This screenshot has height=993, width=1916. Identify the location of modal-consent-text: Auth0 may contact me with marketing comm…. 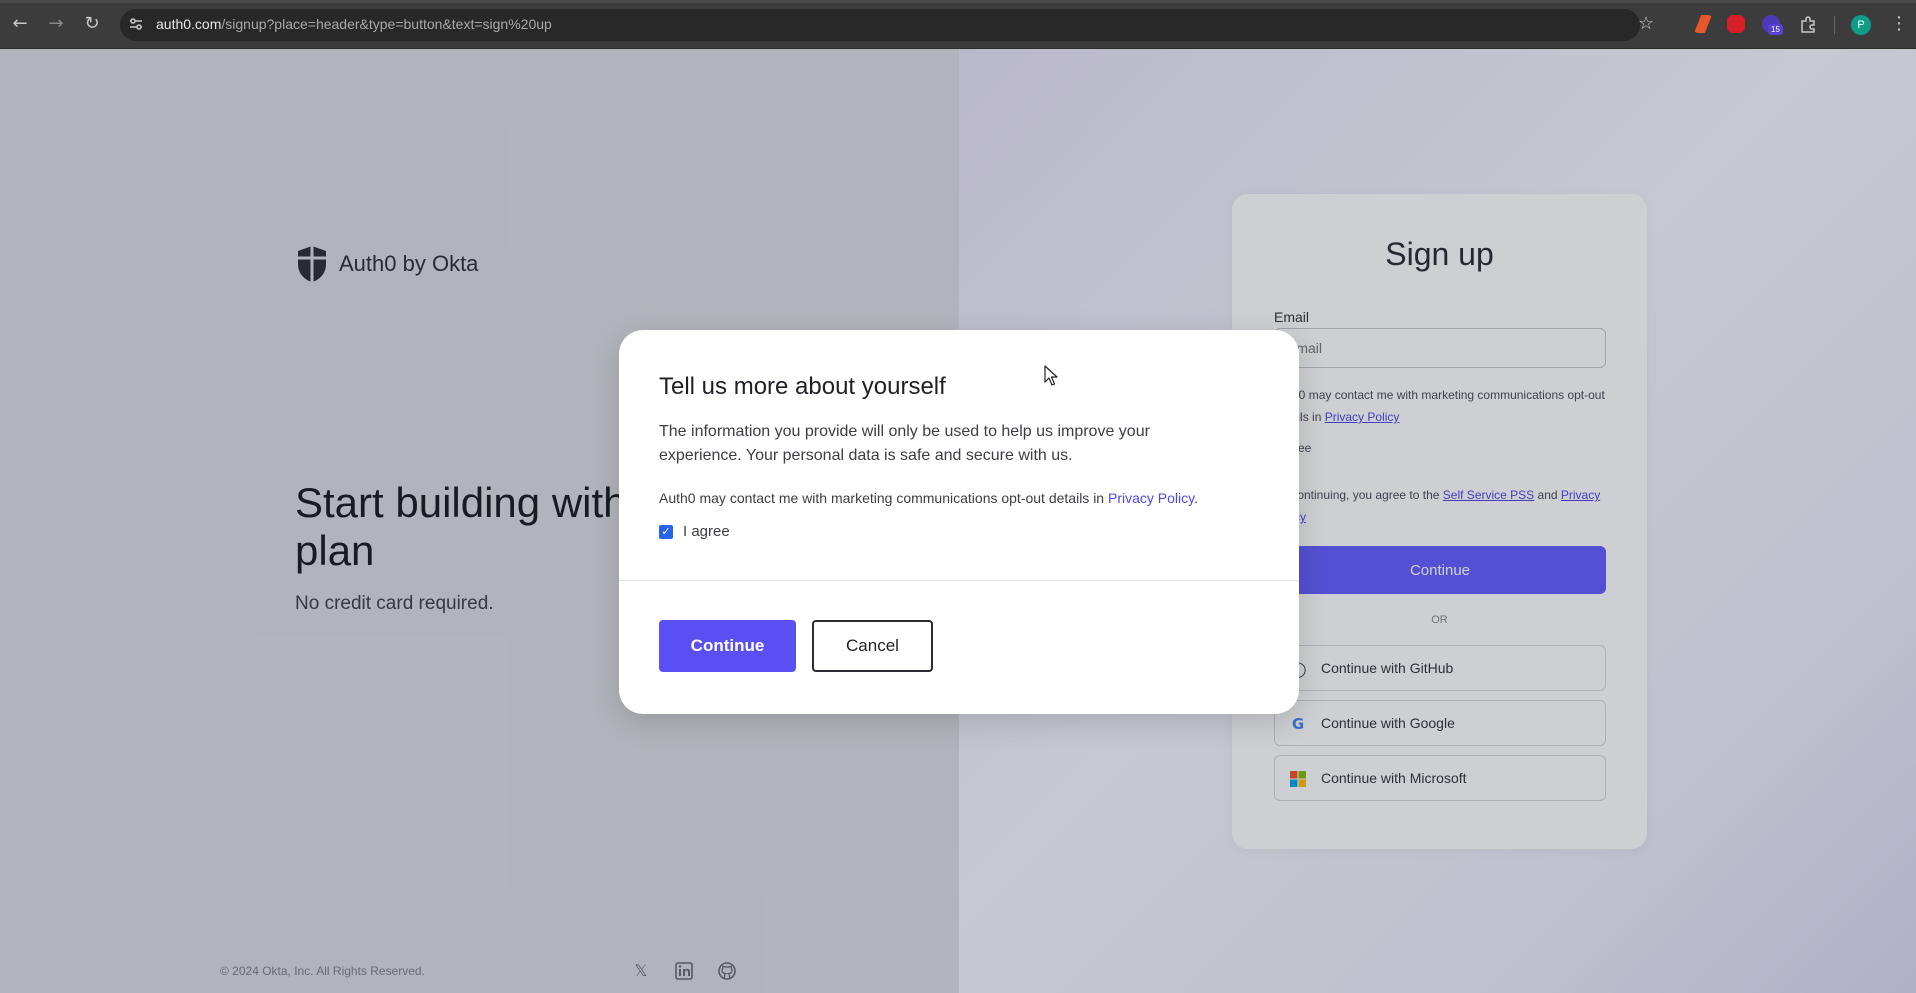
(928, 498).